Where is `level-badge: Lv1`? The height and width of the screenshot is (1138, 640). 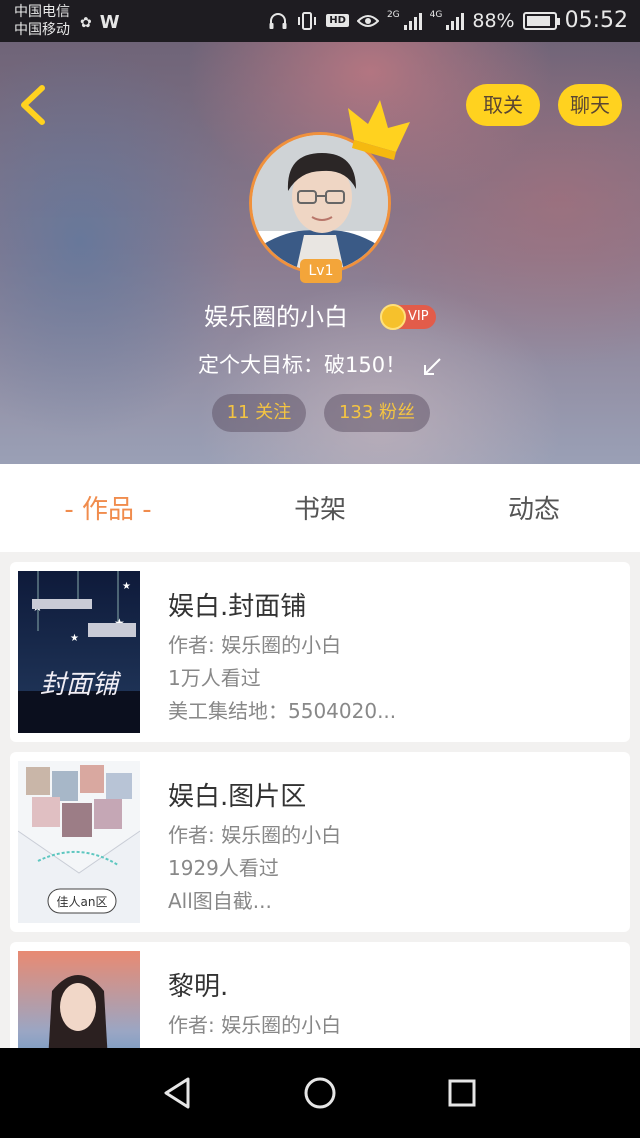 level-badge: Lv1 is located at coordinates (321, 271).